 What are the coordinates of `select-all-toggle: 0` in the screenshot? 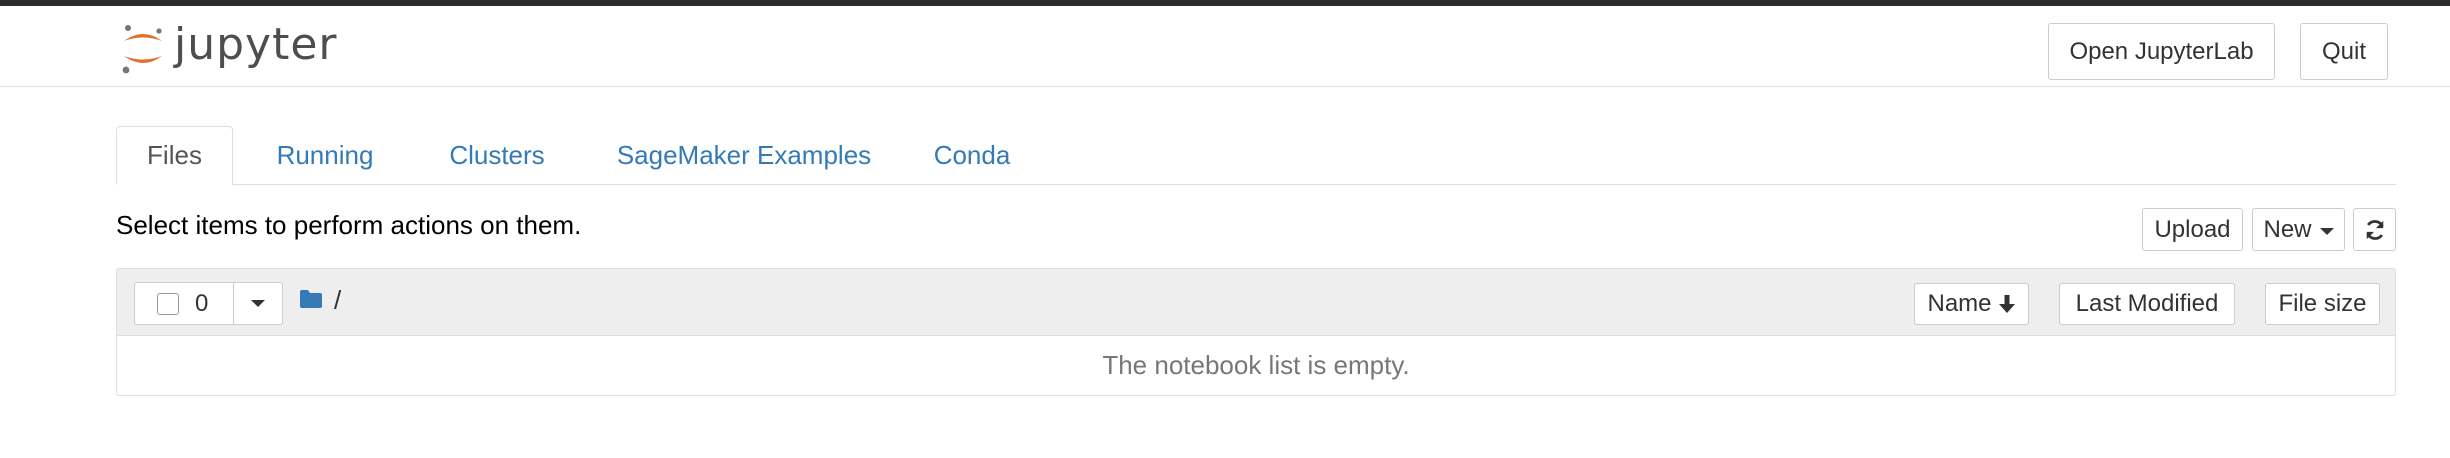 It's located at (184, 303).